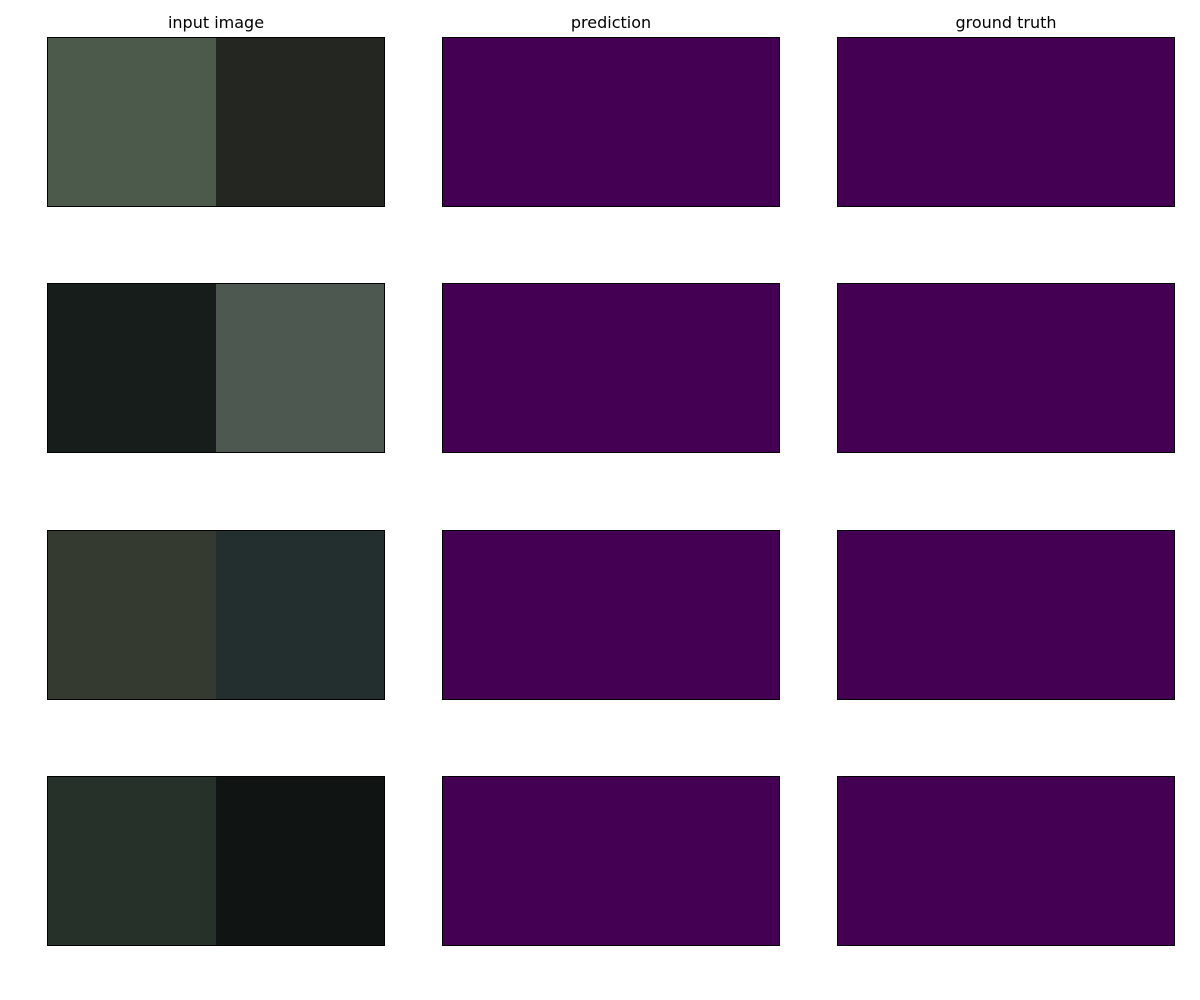 The image size is (1200, 1000). Describe the element at coordinates (1006, 22) in the screenshot. I see `ground-truth-title: ground truth` at that location.